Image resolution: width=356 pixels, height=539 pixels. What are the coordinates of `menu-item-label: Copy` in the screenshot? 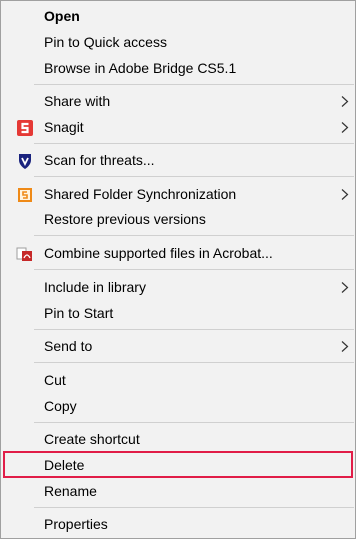 It's located at (60, 406).